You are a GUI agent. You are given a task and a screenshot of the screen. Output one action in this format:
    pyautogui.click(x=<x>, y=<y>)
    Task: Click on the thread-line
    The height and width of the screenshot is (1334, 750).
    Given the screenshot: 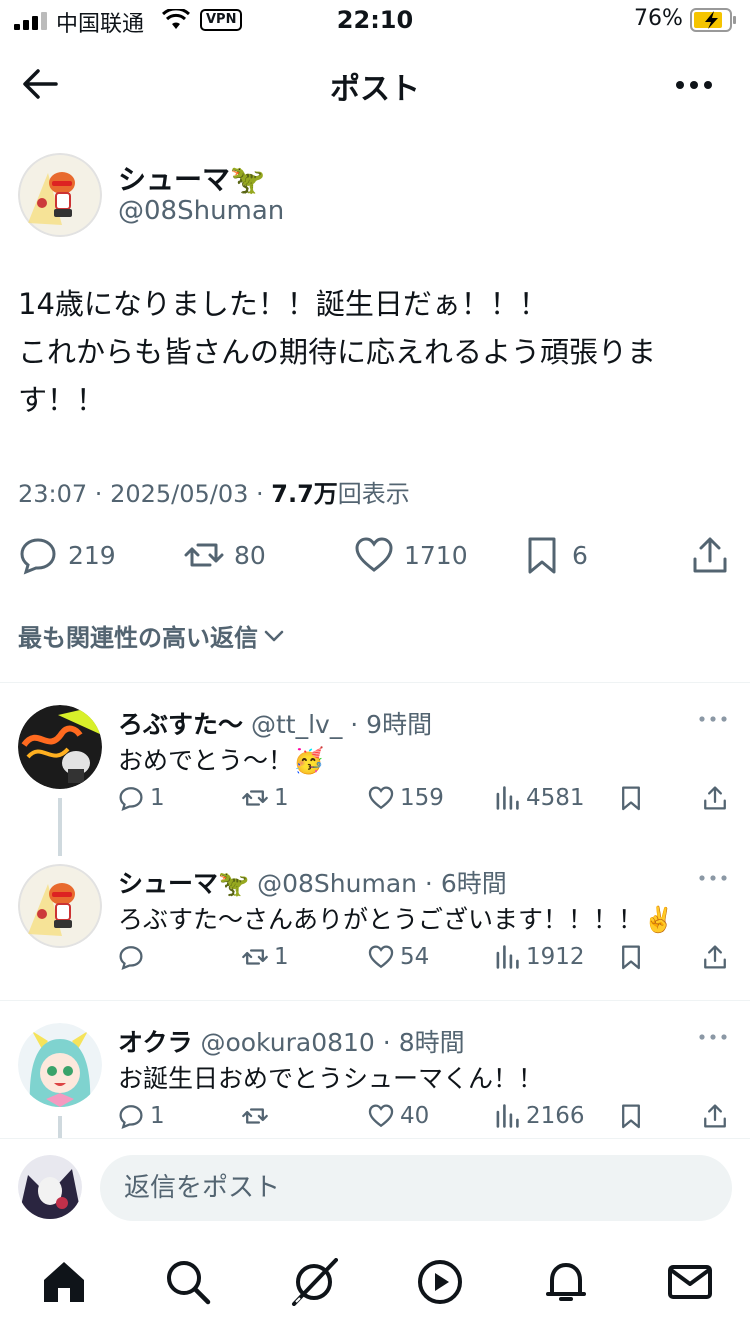 What is the action you would take?
    pyautogui.click(x=60, y=1127)
    